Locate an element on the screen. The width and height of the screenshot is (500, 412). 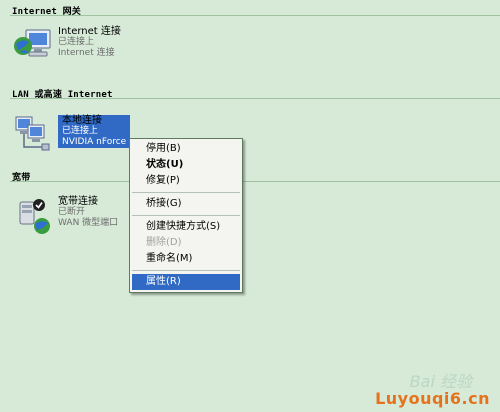
menu-item-repair: 修复(P) is located at coordinates (186, 181).